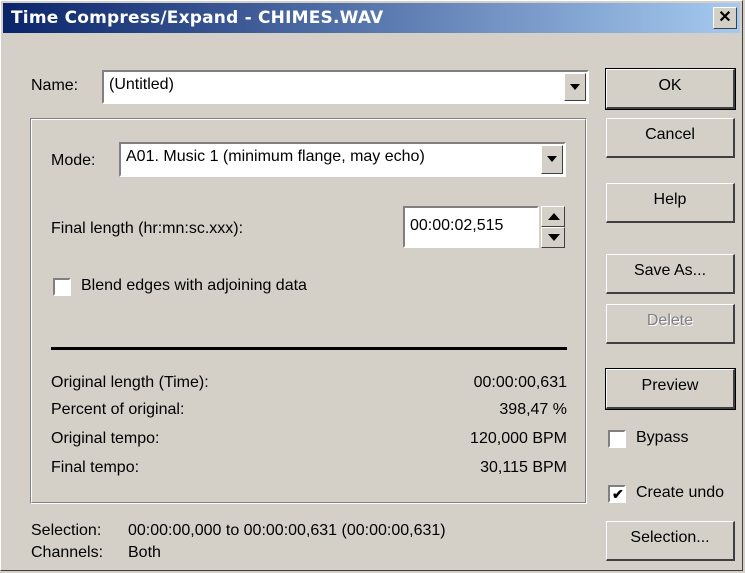 The image size is (745, 573). I want to click on preview-button-label: Preview, so click(670, 385).